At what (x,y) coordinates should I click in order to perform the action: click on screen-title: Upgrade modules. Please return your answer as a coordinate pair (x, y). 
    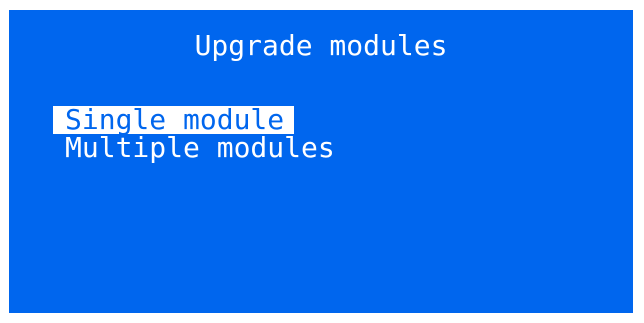
    Looking at the image, I should click on (321, 45).